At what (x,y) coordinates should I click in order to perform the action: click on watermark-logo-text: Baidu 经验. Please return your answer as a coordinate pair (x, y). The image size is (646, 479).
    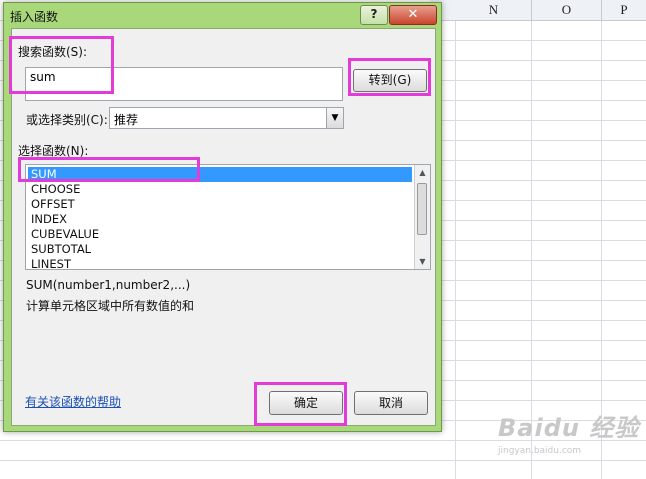
    Looking at the image, I should click on (569, 428).